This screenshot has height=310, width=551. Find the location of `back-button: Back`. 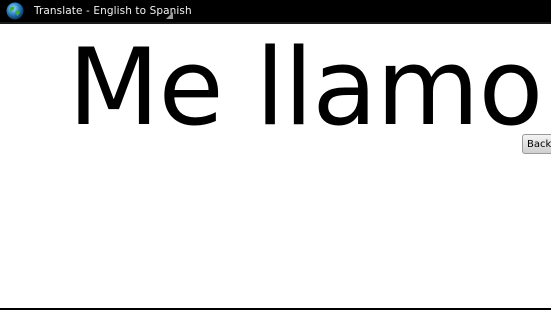

back-button: Back is located at coordinates (536, 144).